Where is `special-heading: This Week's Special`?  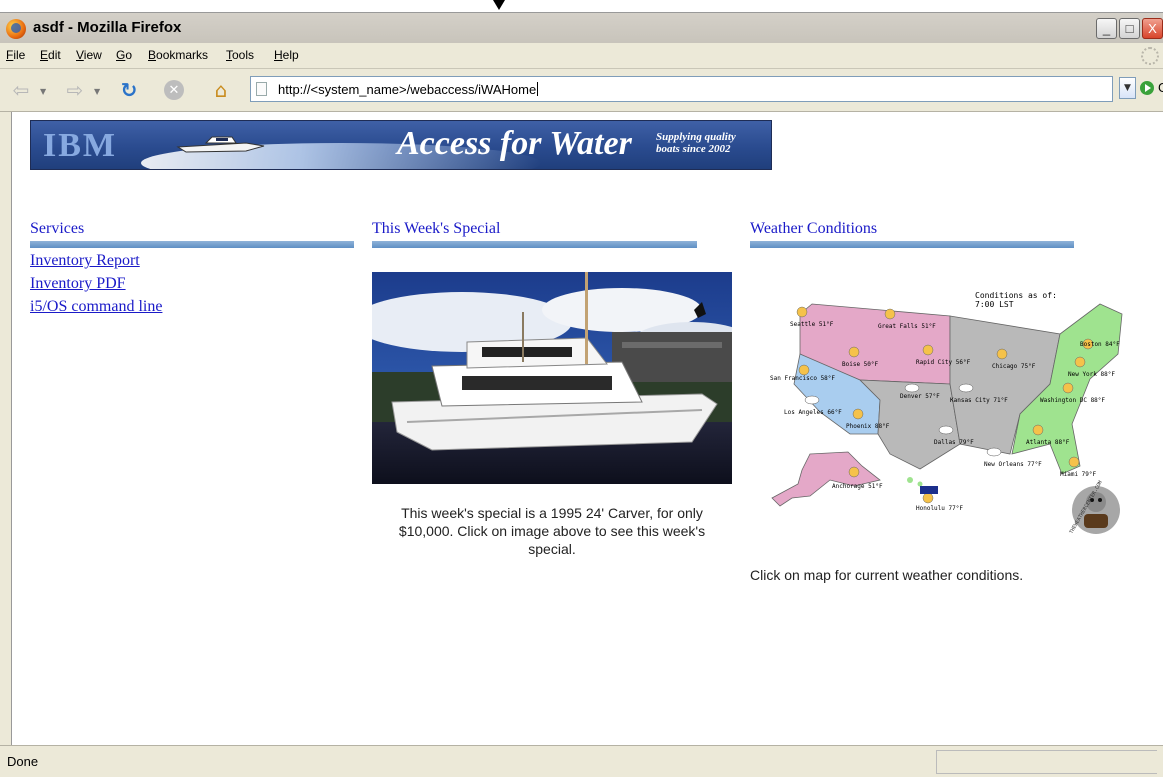
special-heading: This Week's Special is located at coordinates (436, 228).